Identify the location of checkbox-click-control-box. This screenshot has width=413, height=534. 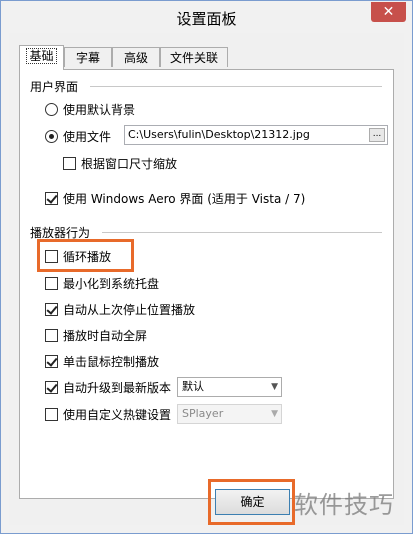
(51, 361).